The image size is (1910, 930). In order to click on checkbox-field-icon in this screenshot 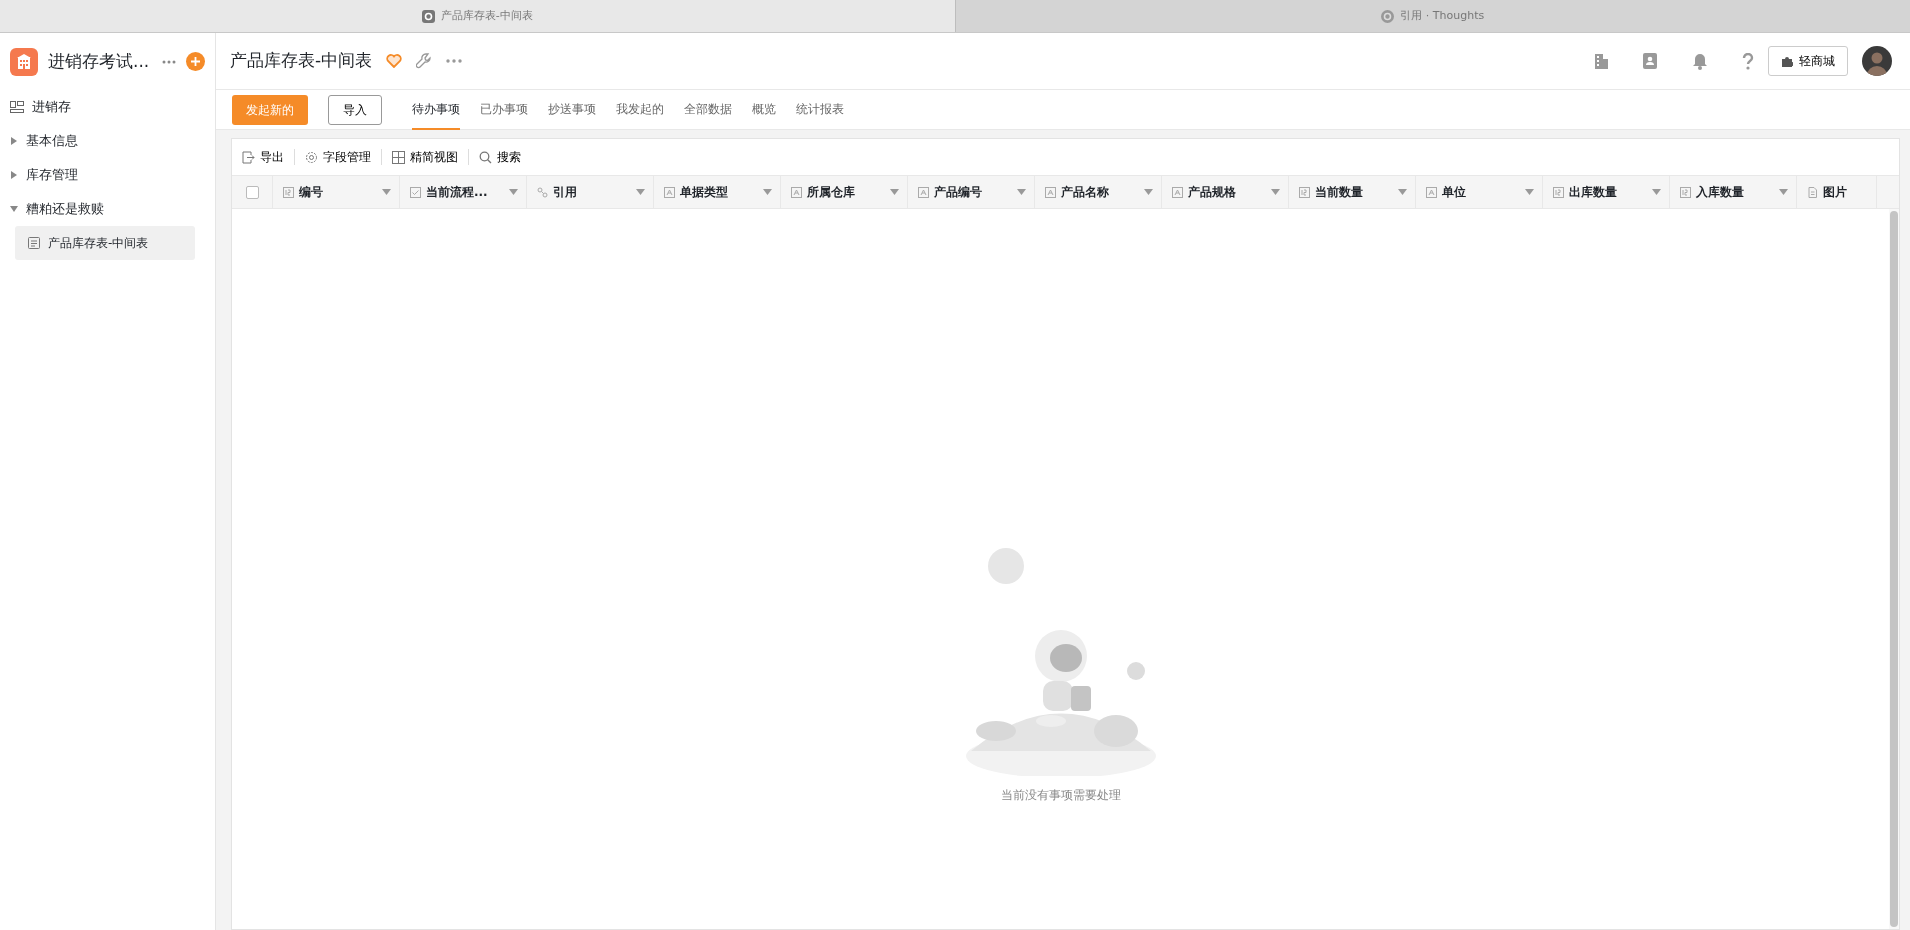, I will do `click(415, 192)`.